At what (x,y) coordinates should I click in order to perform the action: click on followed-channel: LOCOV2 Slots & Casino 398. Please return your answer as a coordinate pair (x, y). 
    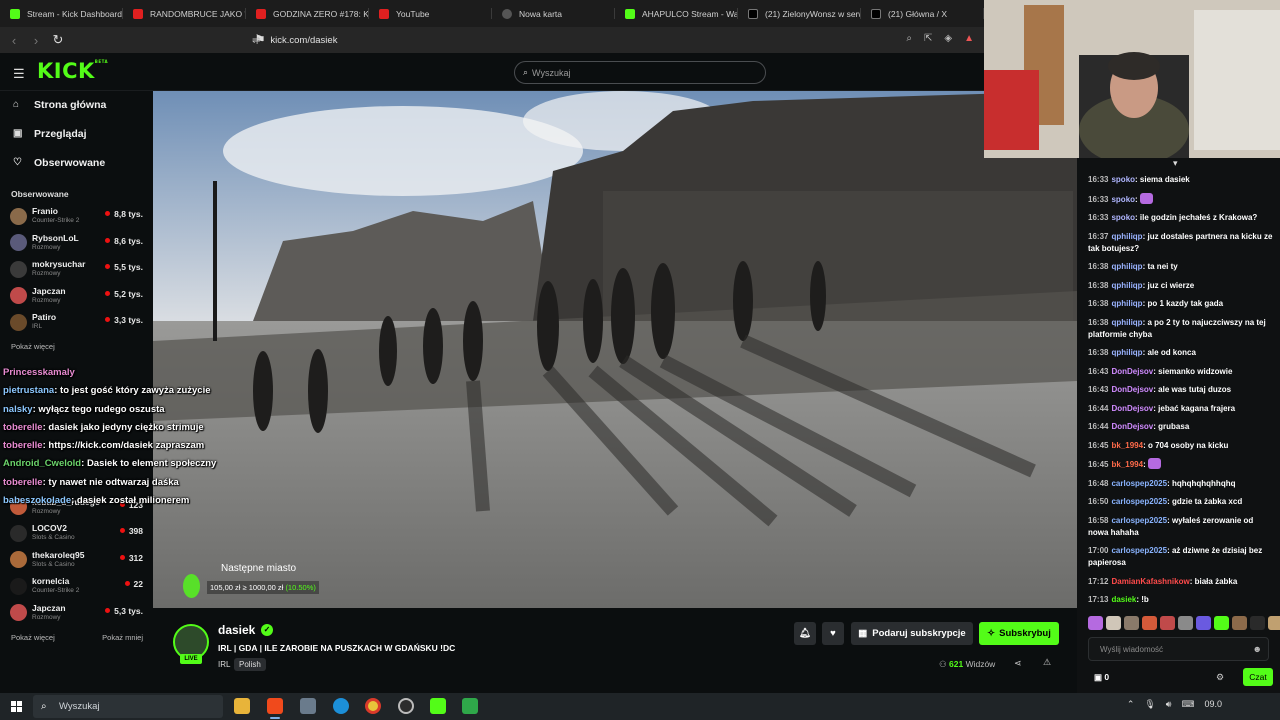
    Looking at the image, I should click on (76, 533).